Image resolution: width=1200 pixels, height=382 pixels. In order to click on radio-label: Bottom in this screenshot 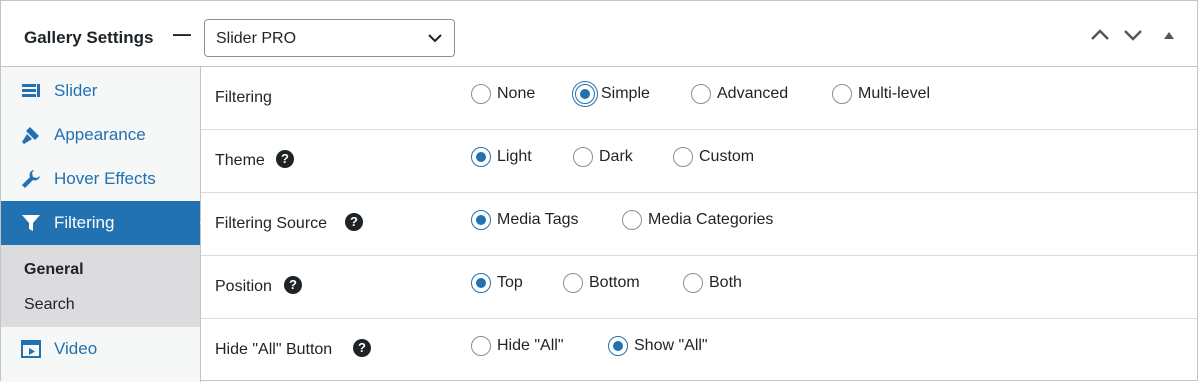, I will do `click(614, 282)`.